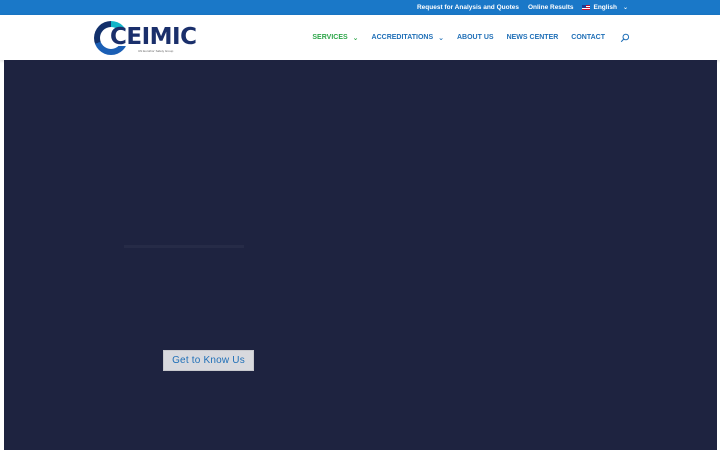 The image size is (720, 450). What do you see at coordinates (208, 360) in the screenshot?
I see `get-to-know-us-button: Get to Know Us` at bounding box center [208, 360].